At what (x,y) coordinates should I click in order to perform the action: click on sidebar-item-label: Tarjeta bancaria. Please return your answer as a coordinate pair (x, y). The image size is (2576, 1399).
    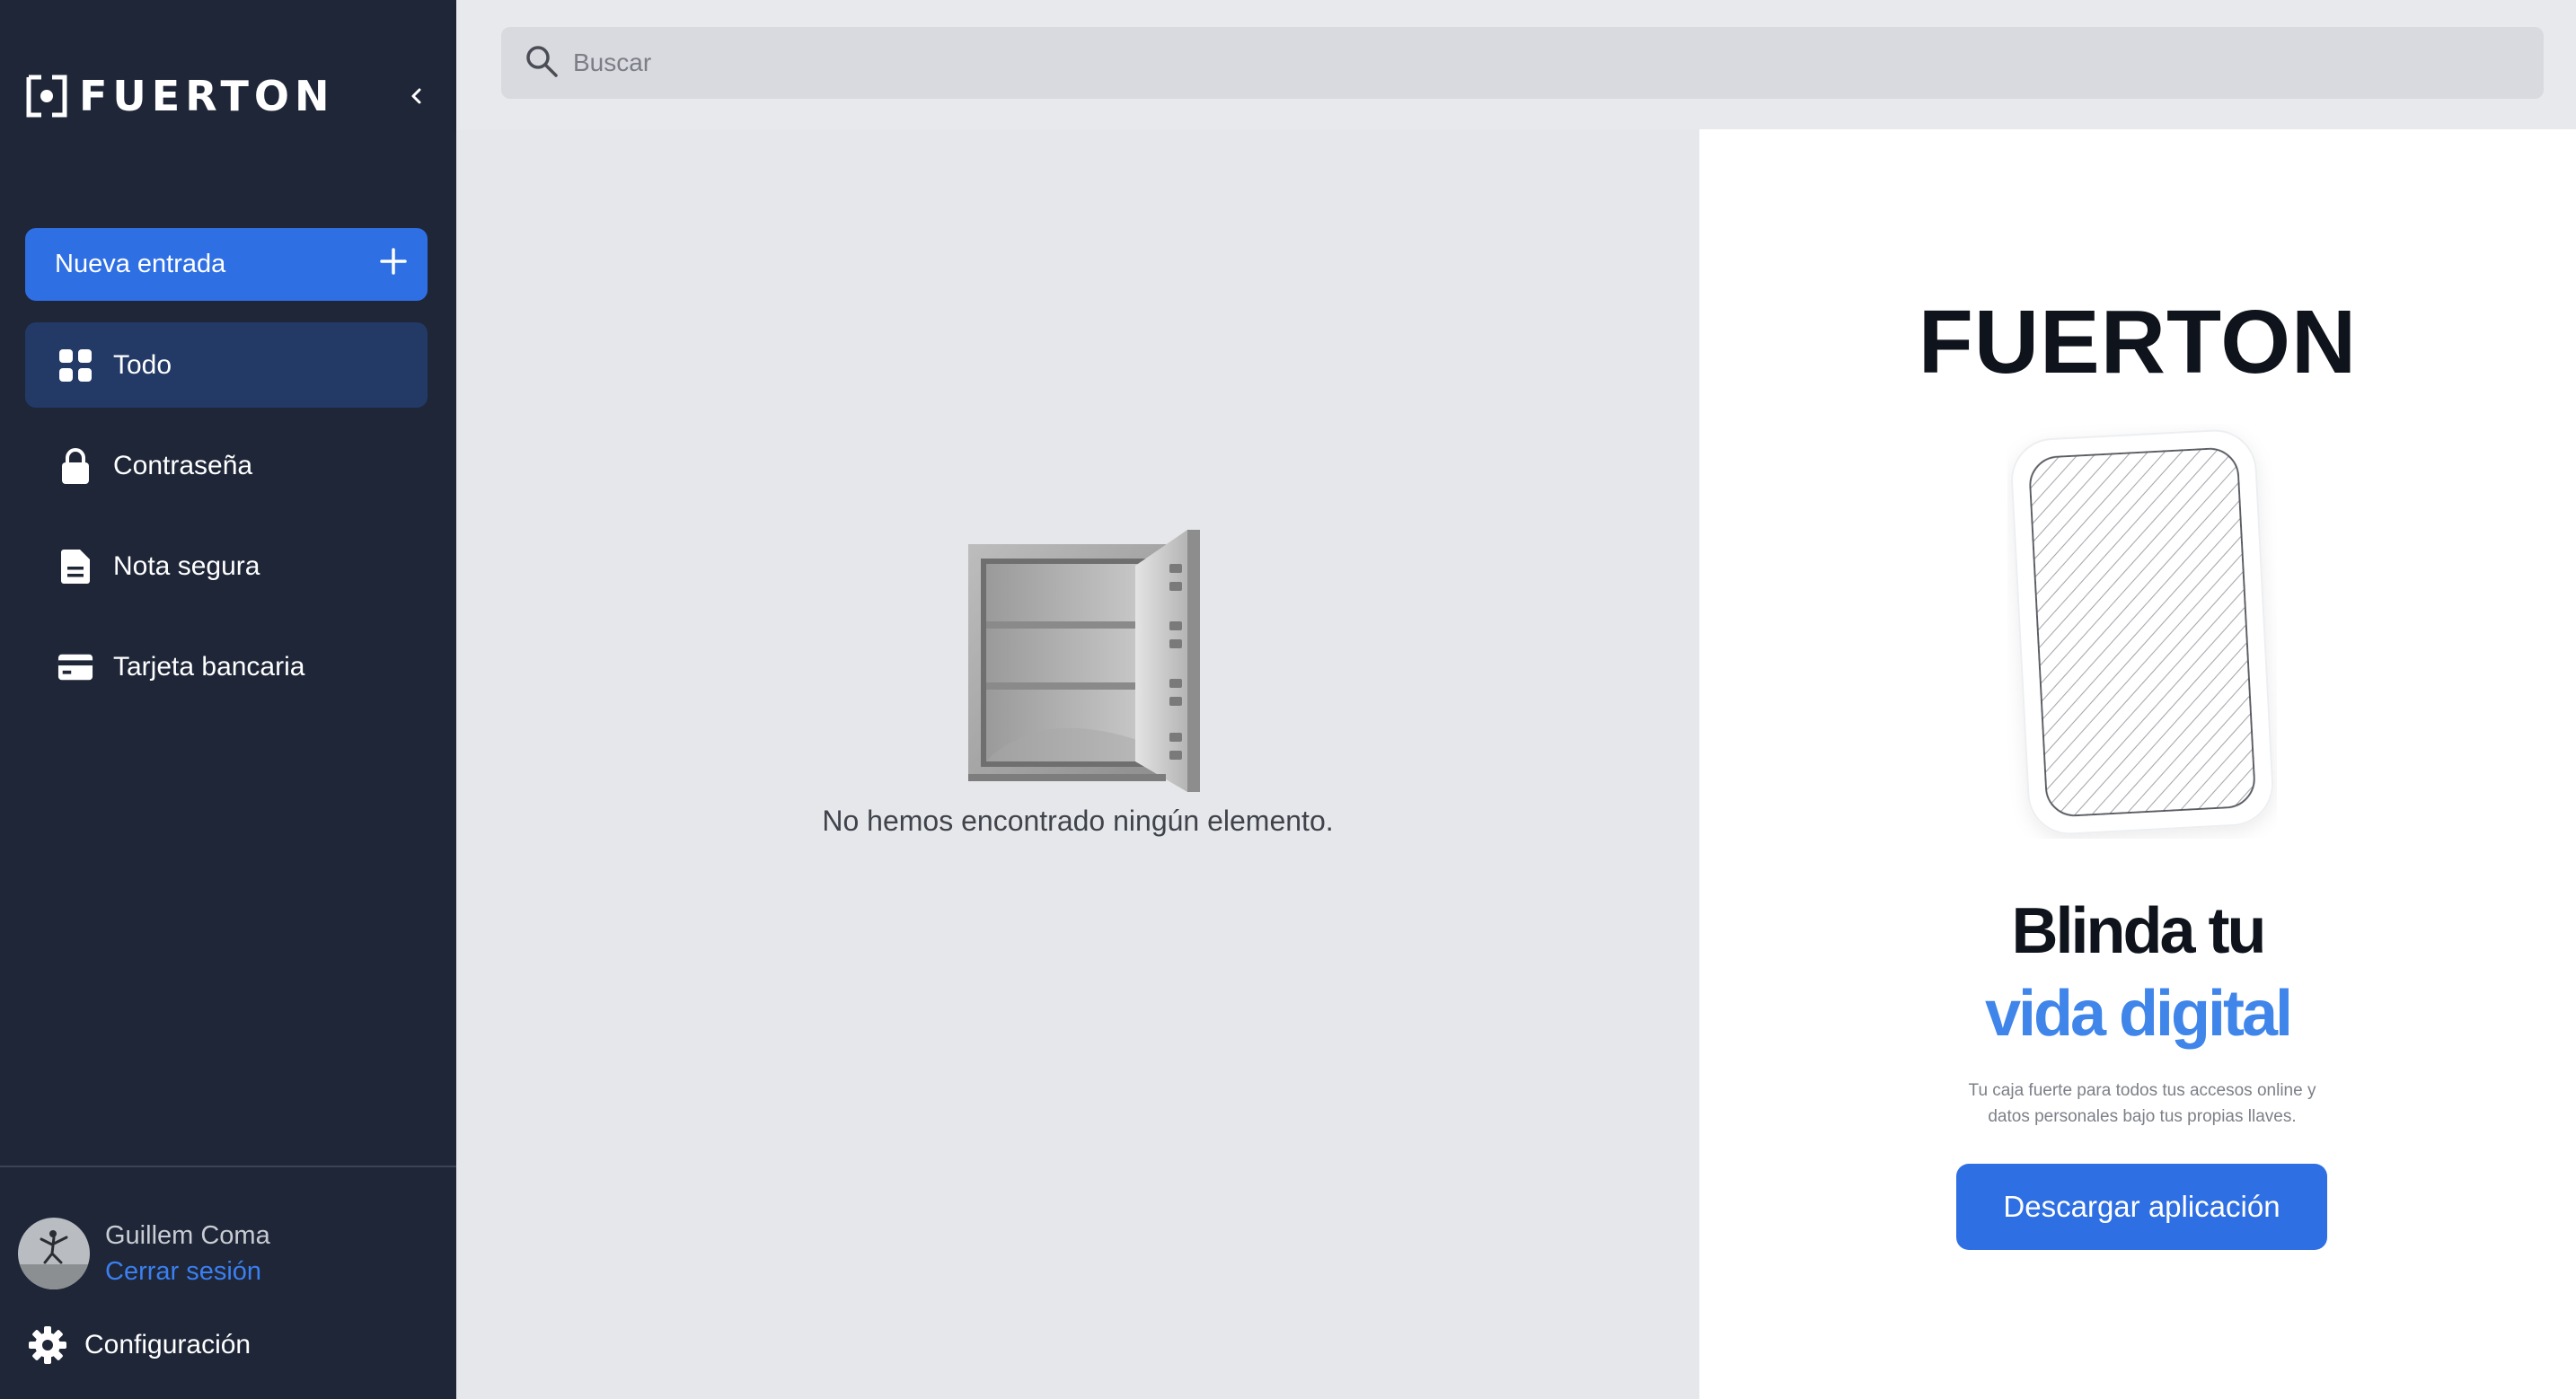
    Looking at the image, I should click on (209, 666).